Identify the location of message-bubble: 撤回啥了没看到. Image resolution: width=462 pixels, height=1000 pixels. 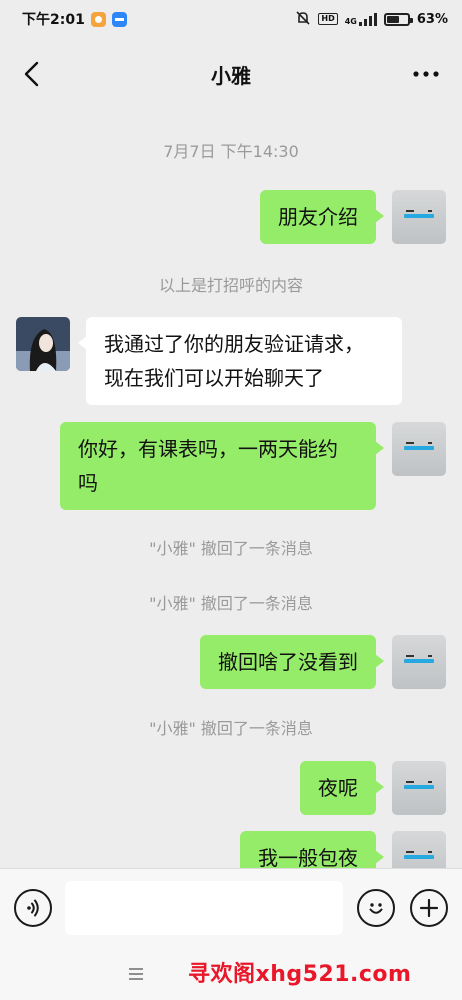
(292, 662).